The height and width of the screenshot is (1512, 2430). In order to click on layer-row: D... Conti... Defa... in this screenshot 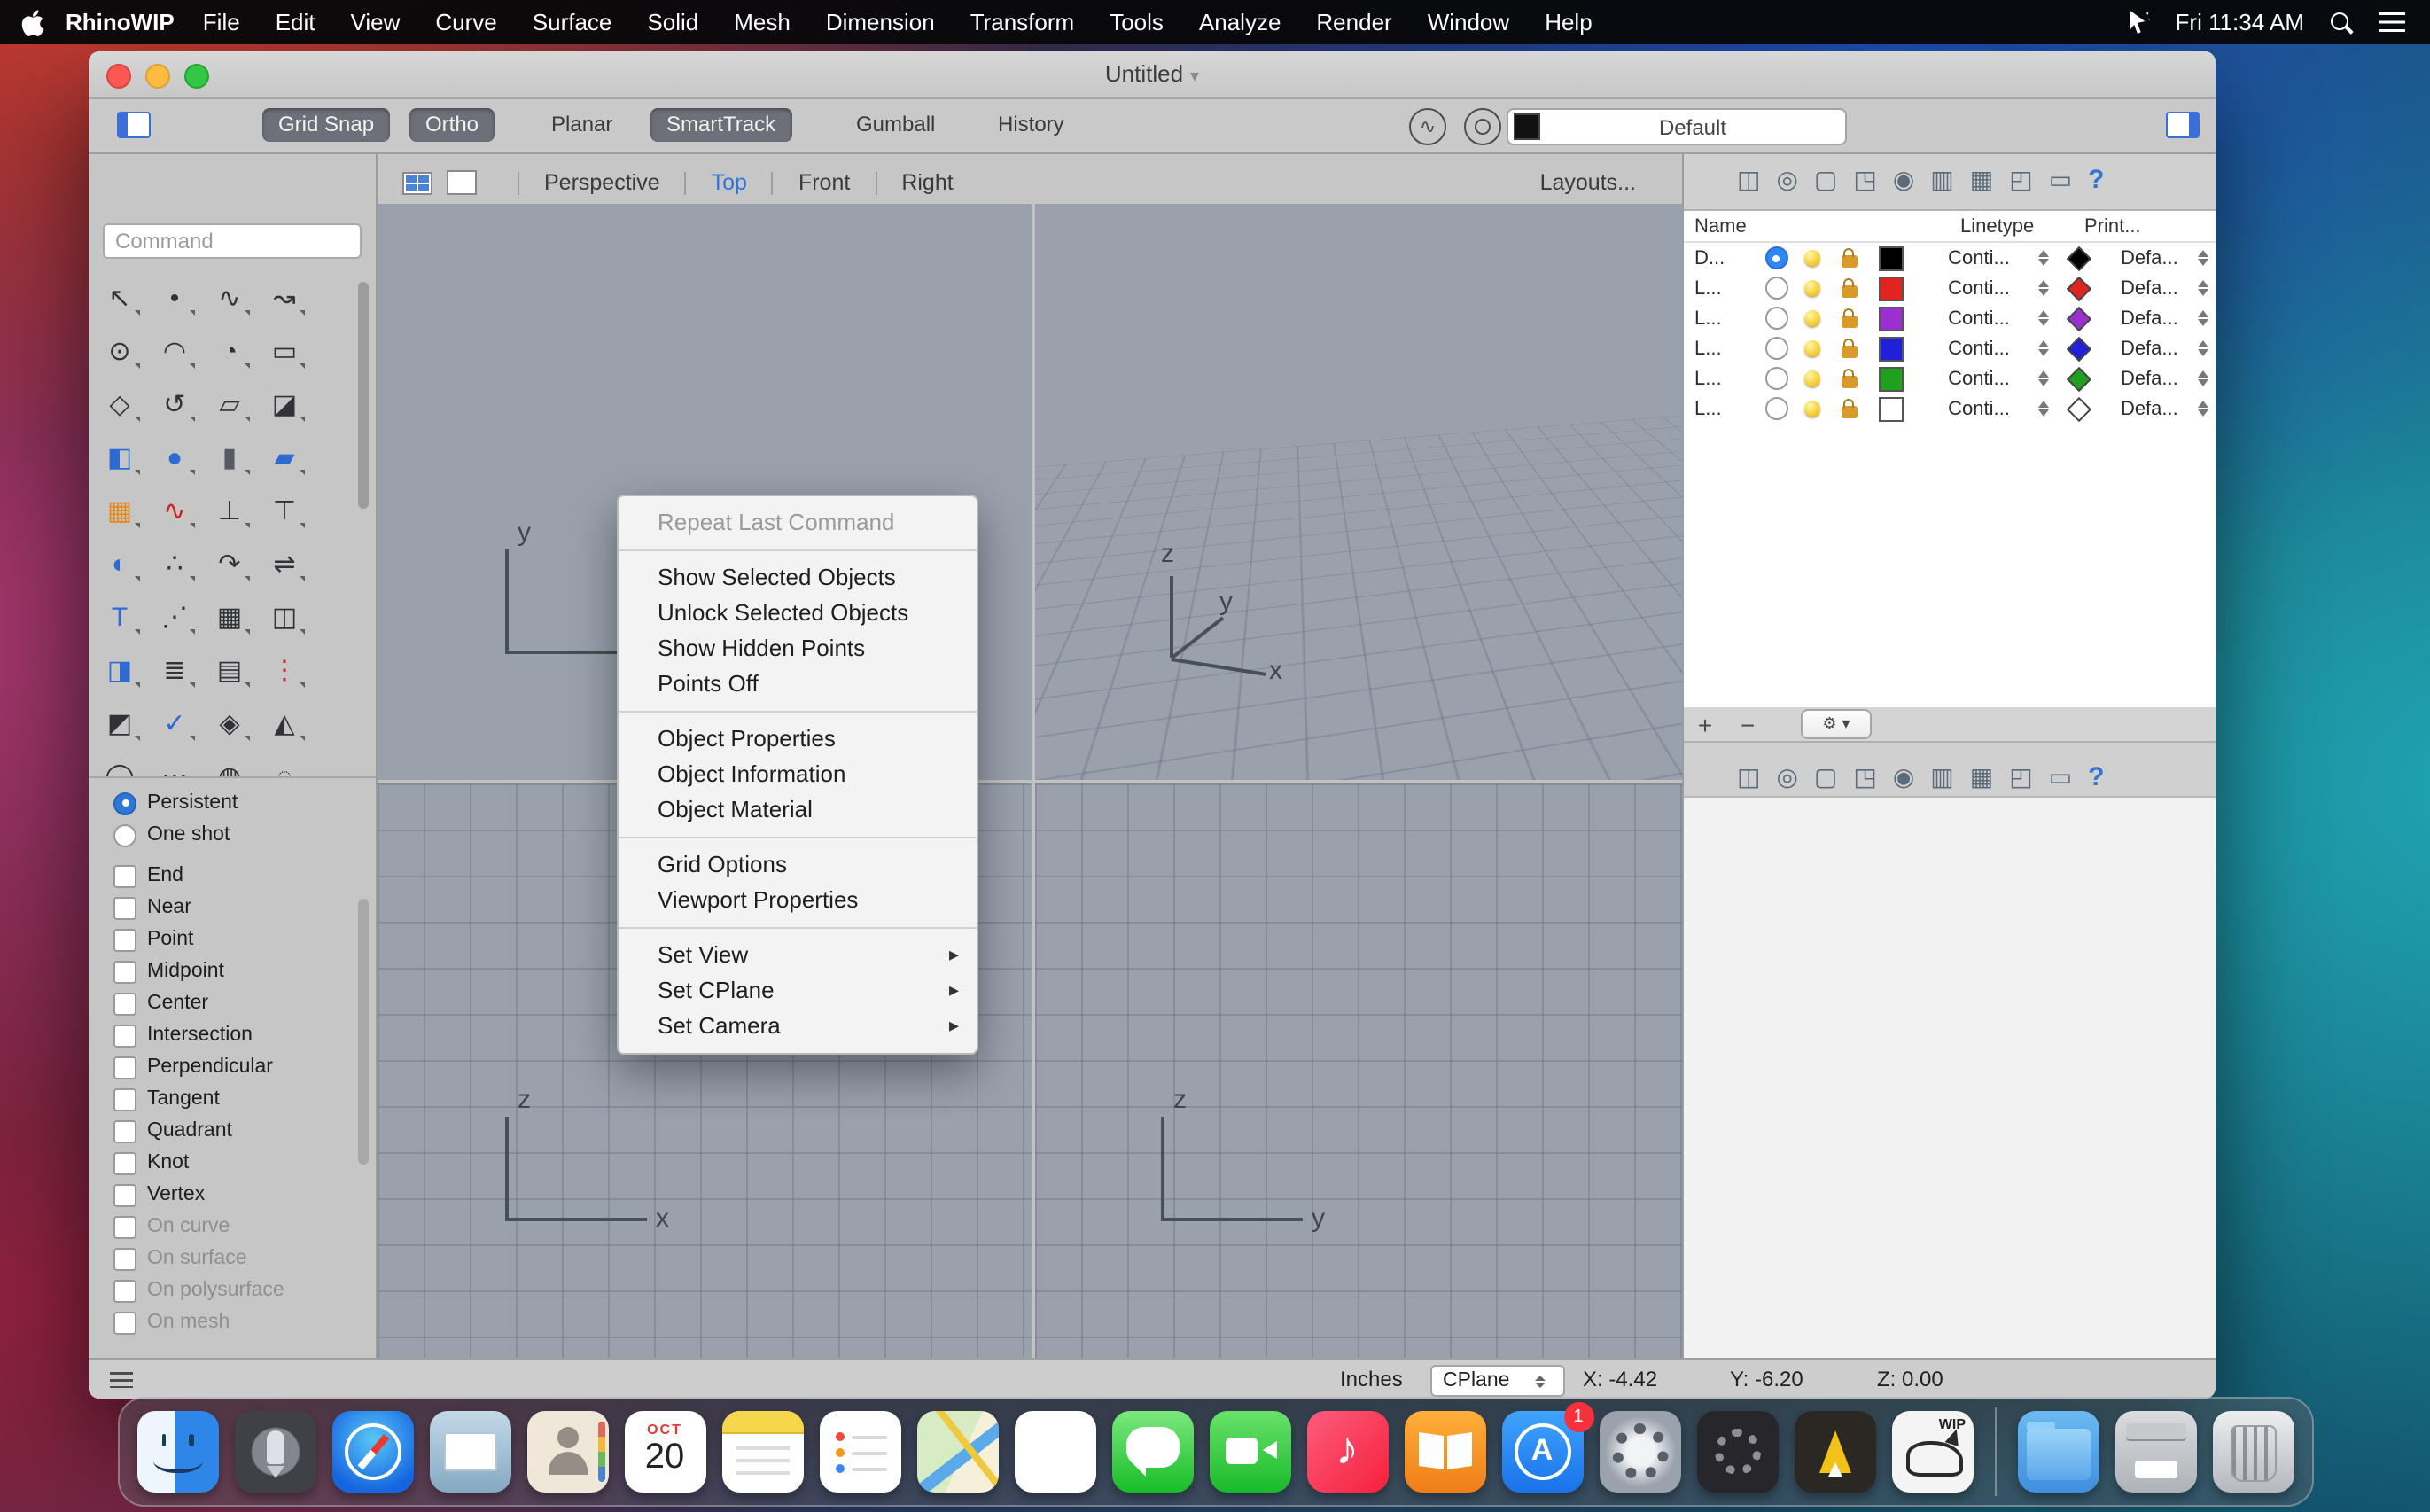, I will do `click(1950, 258)`.